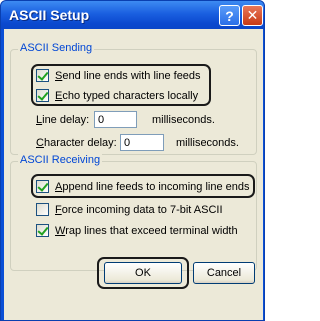 The width and height of the screenshot is (320, 321). What do you see at coordinates (42, 95) in the screenshot?
I see `echo-typed-checkbox` at bounding box center [42, 95].